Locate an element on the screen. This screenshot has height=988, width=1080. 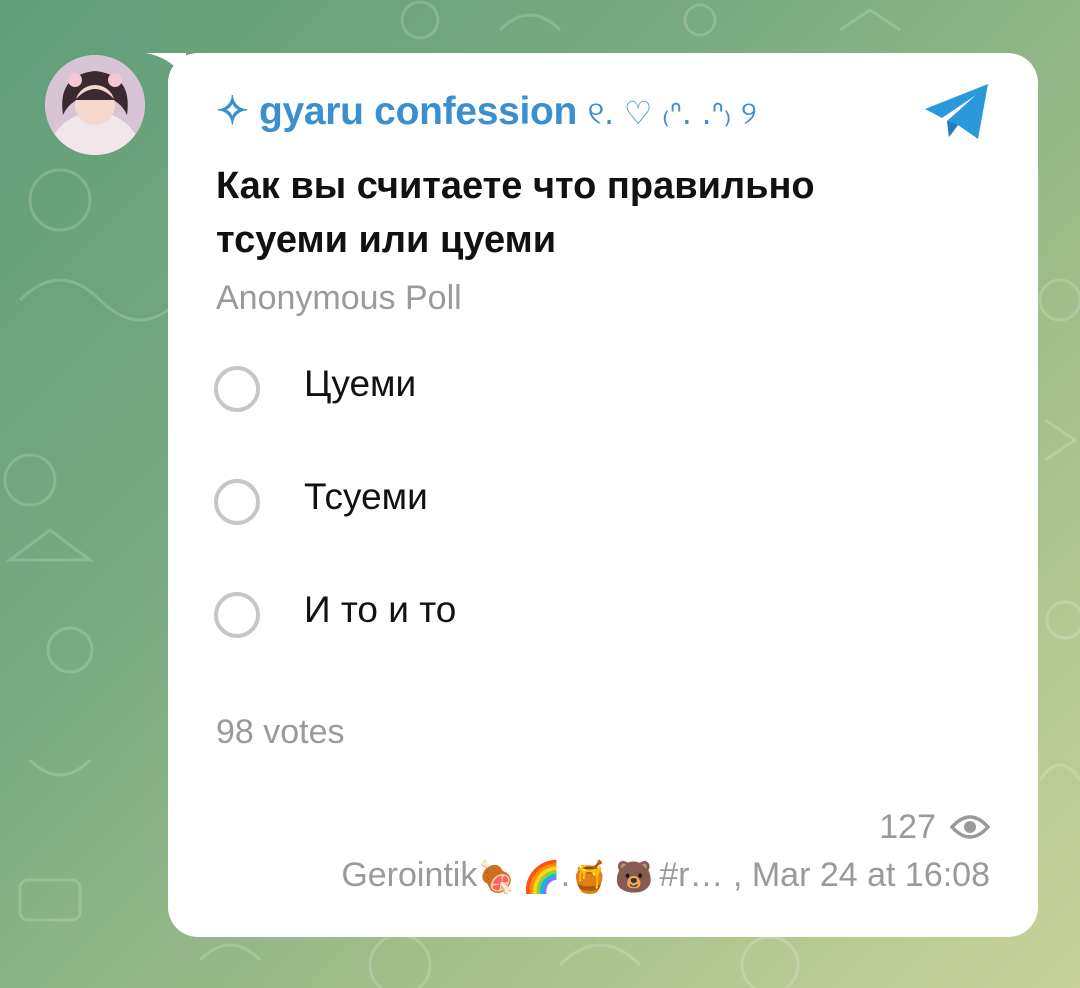
poll-option: Тсуеми is located at coordinates (414, 504).